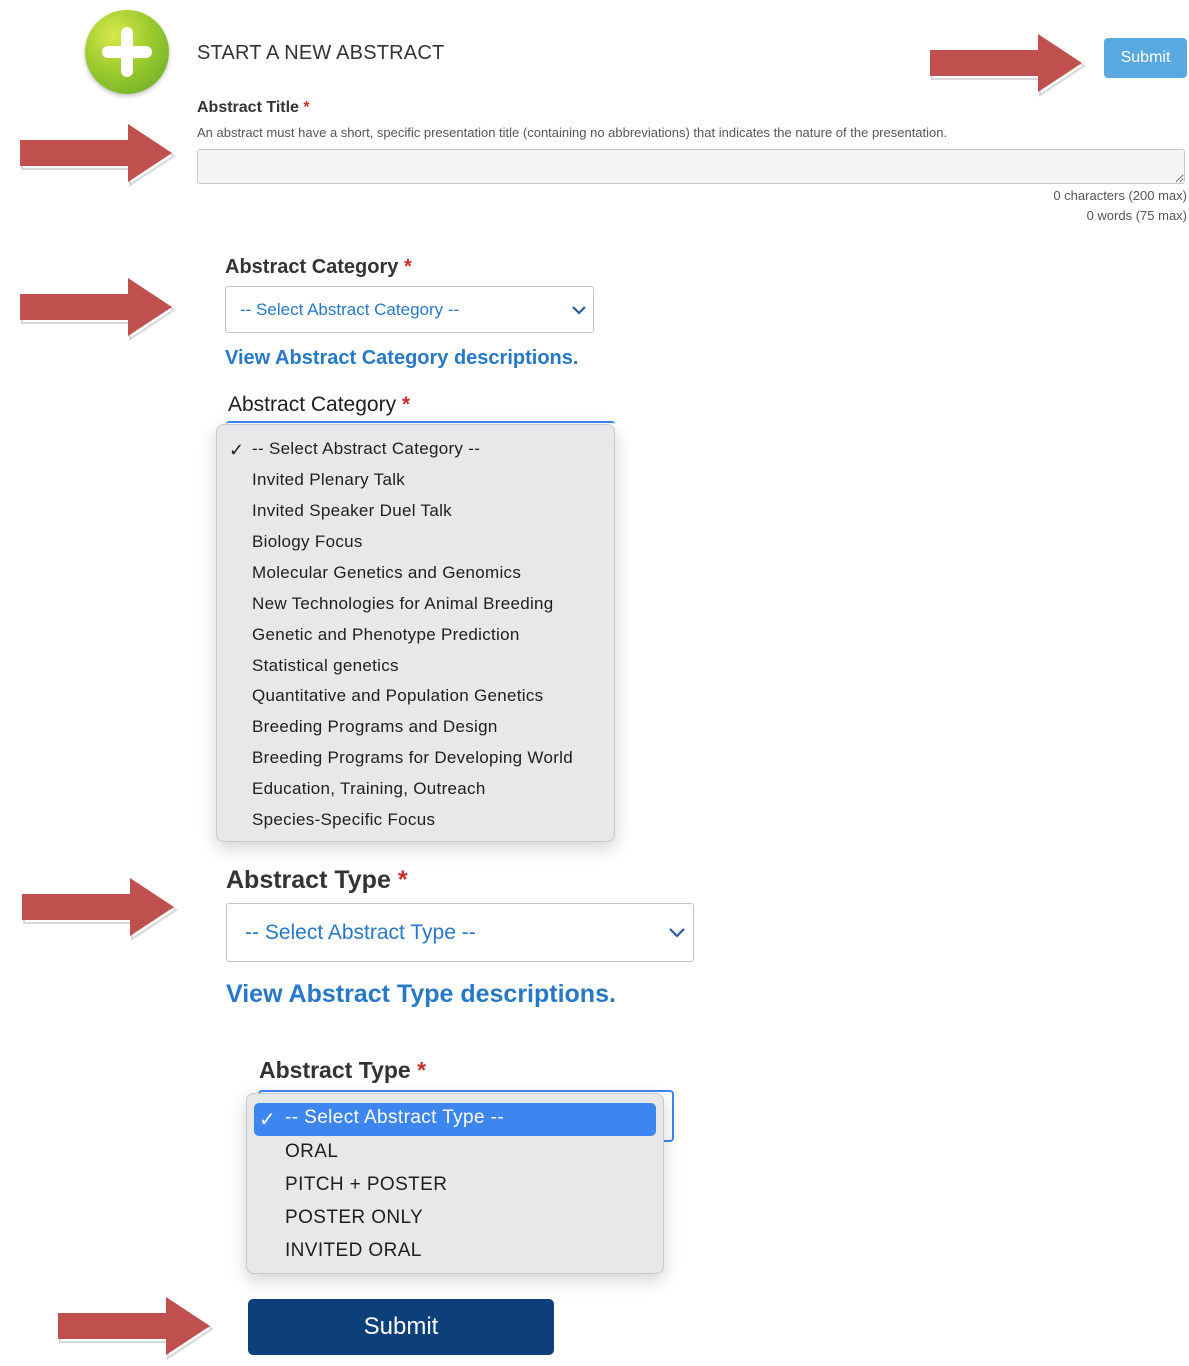 The width and height of the screenshot is (1189, 1366). I want to click on type-descriptions-link: View Abstract Type descriptions., so click(421, 994).